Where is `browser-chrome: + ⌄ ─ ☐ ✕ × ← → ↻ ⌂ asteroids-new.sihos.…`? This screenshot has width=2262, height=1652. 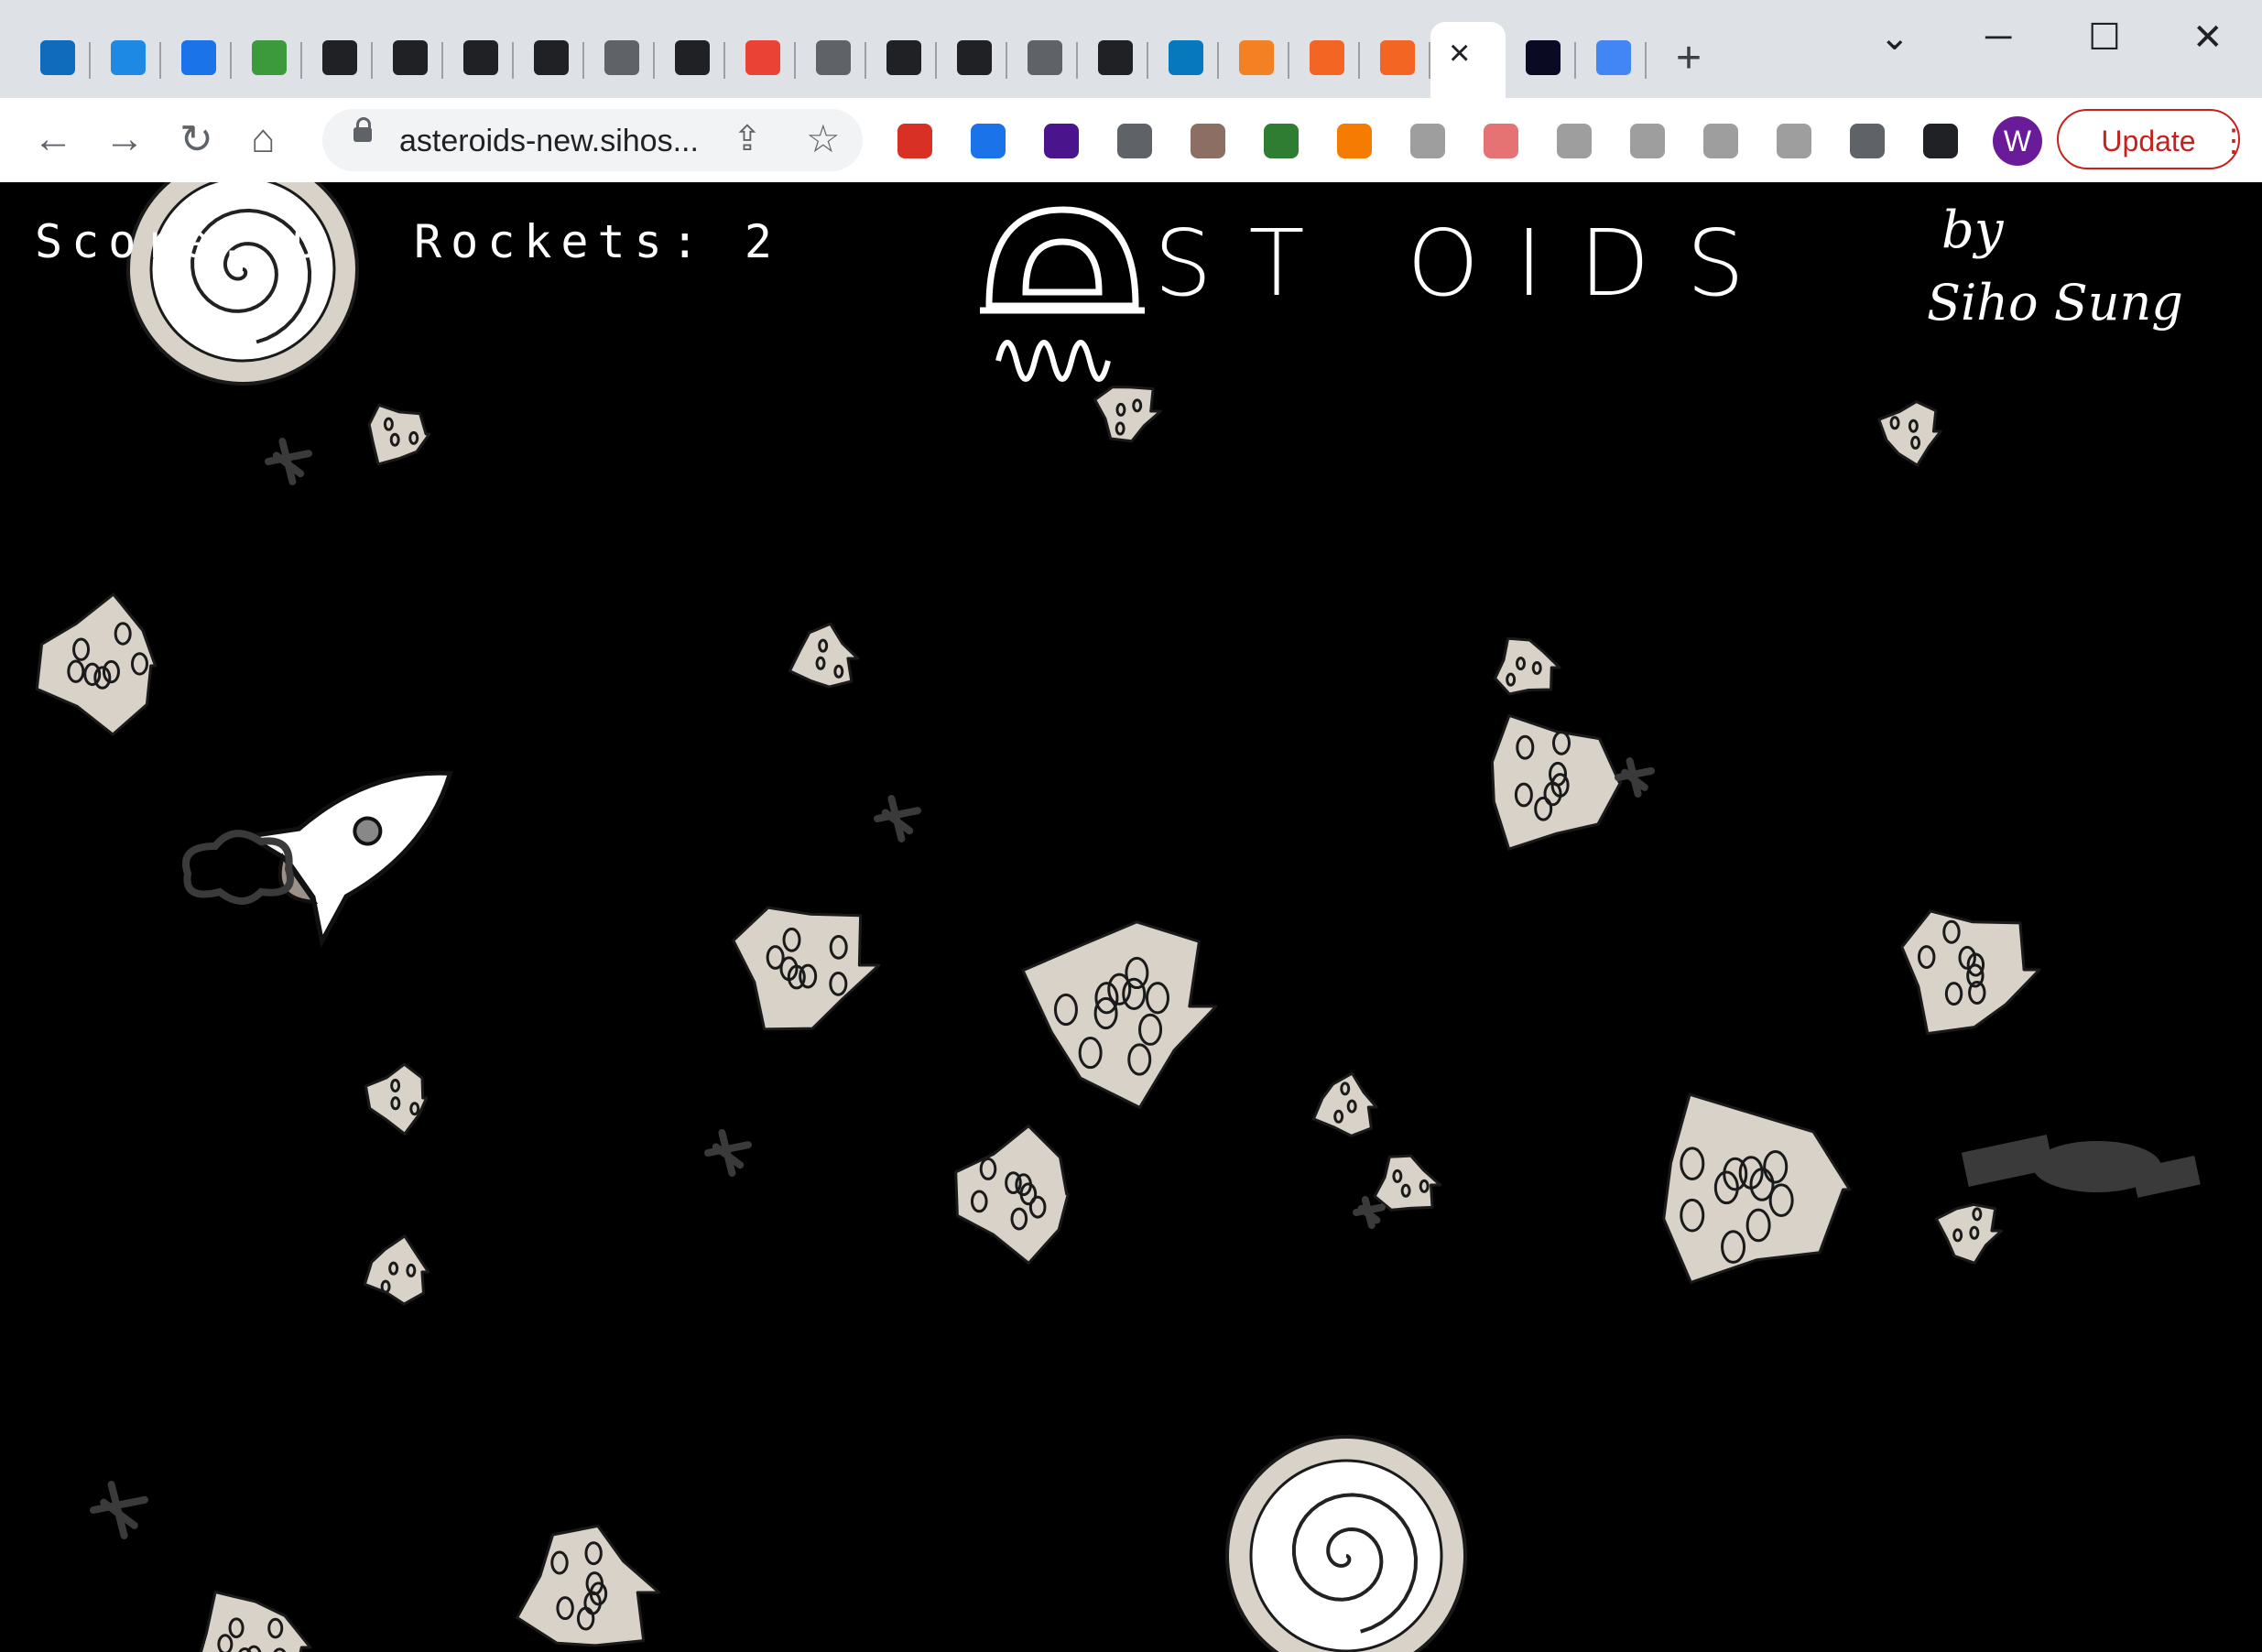 browser-chrome: + ⌄ ─ ☐ ✕ × ← → ↻ ⌂ asteroids-new.sihos.… is located at coordinates (1131, 92).